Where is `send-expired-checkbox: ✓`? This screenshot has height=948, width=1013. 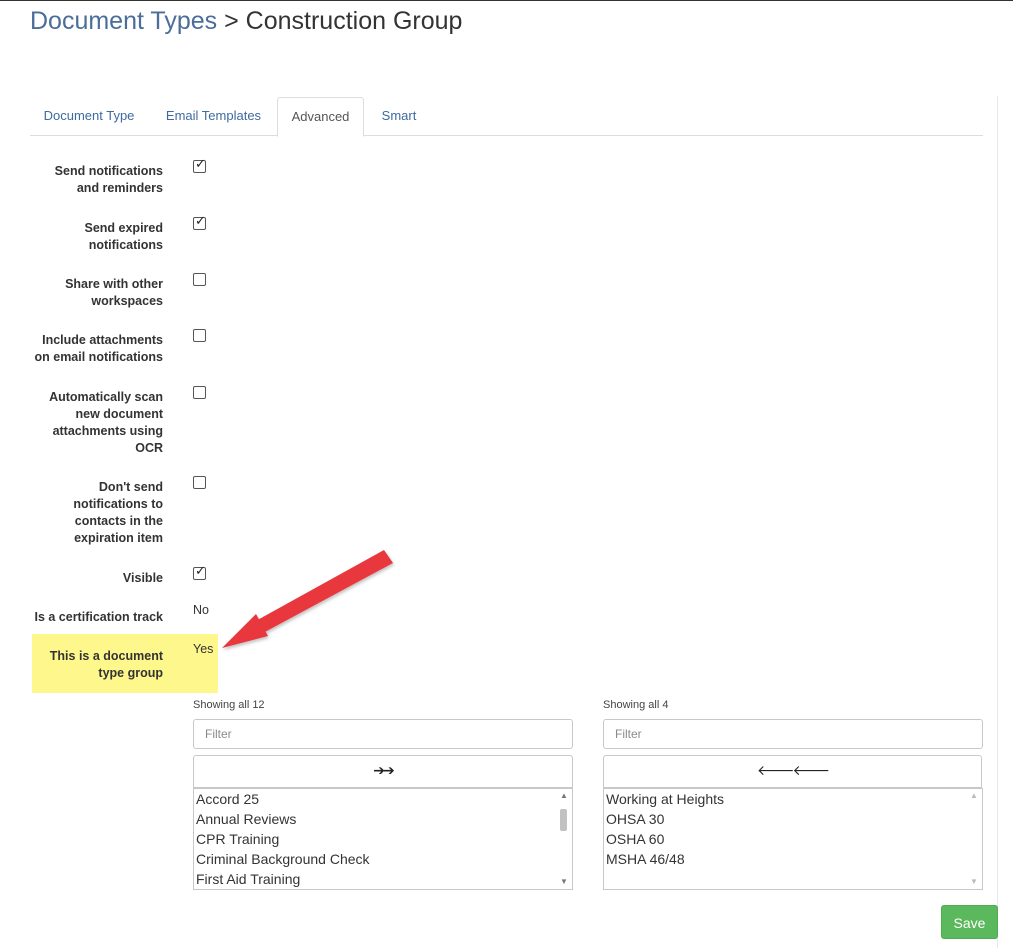
send-expired-checkbox: ✓ is located at coordinates (199, 222).